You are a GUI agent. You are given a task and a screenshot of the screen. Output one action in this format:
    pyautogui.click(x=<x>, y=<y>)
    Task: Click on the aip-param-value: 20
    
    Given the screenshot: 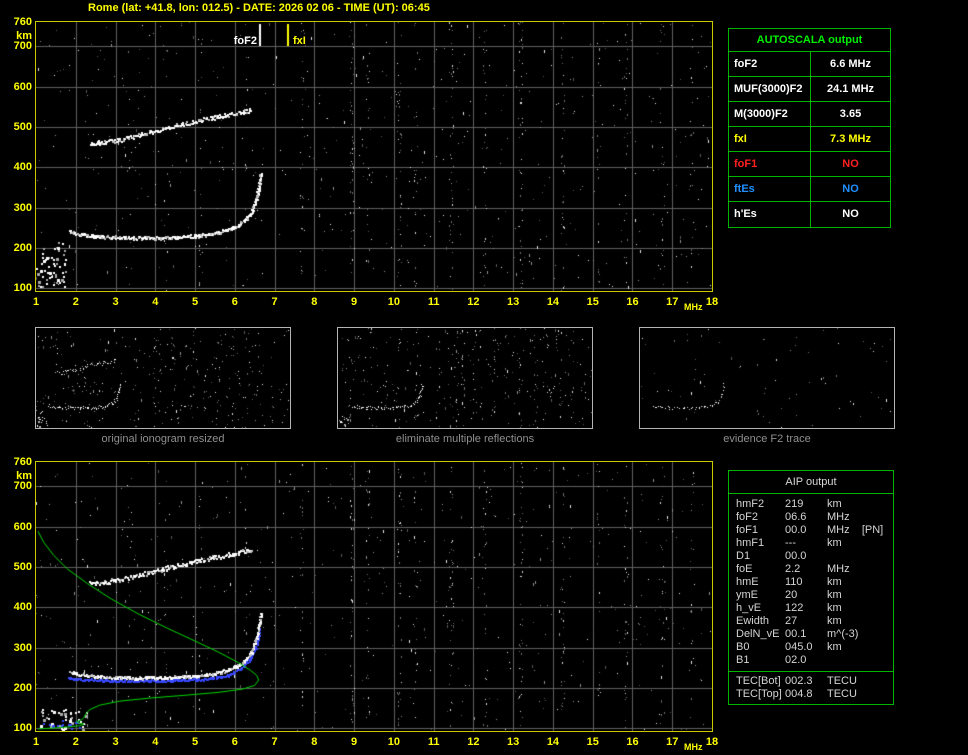 What is the action you would take?
    pyautogui.click(x=791, y=595)
    